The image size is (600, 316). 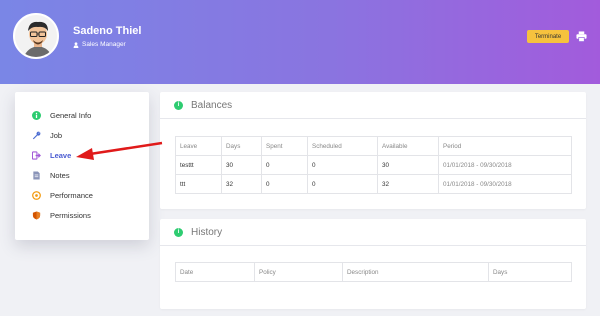 I want to click on history-table: Date Policy Description Days, so click(x=373, y=272).